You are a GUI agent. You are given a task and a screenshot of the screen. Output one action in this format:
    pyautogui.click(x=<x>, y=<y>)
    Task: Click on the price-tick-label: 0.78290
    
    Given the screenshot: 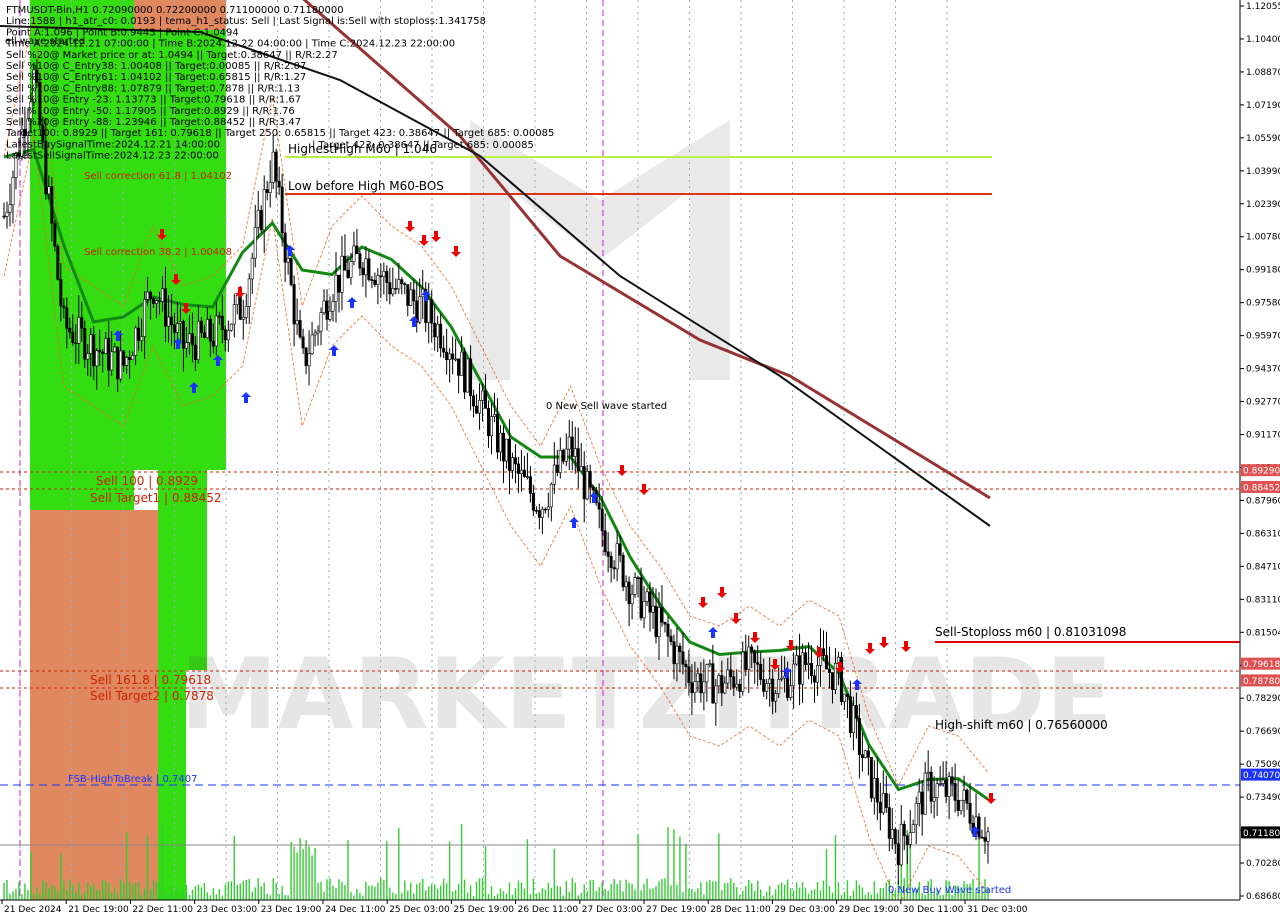 What is the action you would take?
    pyautogui.click(x=1263, y=699)
    